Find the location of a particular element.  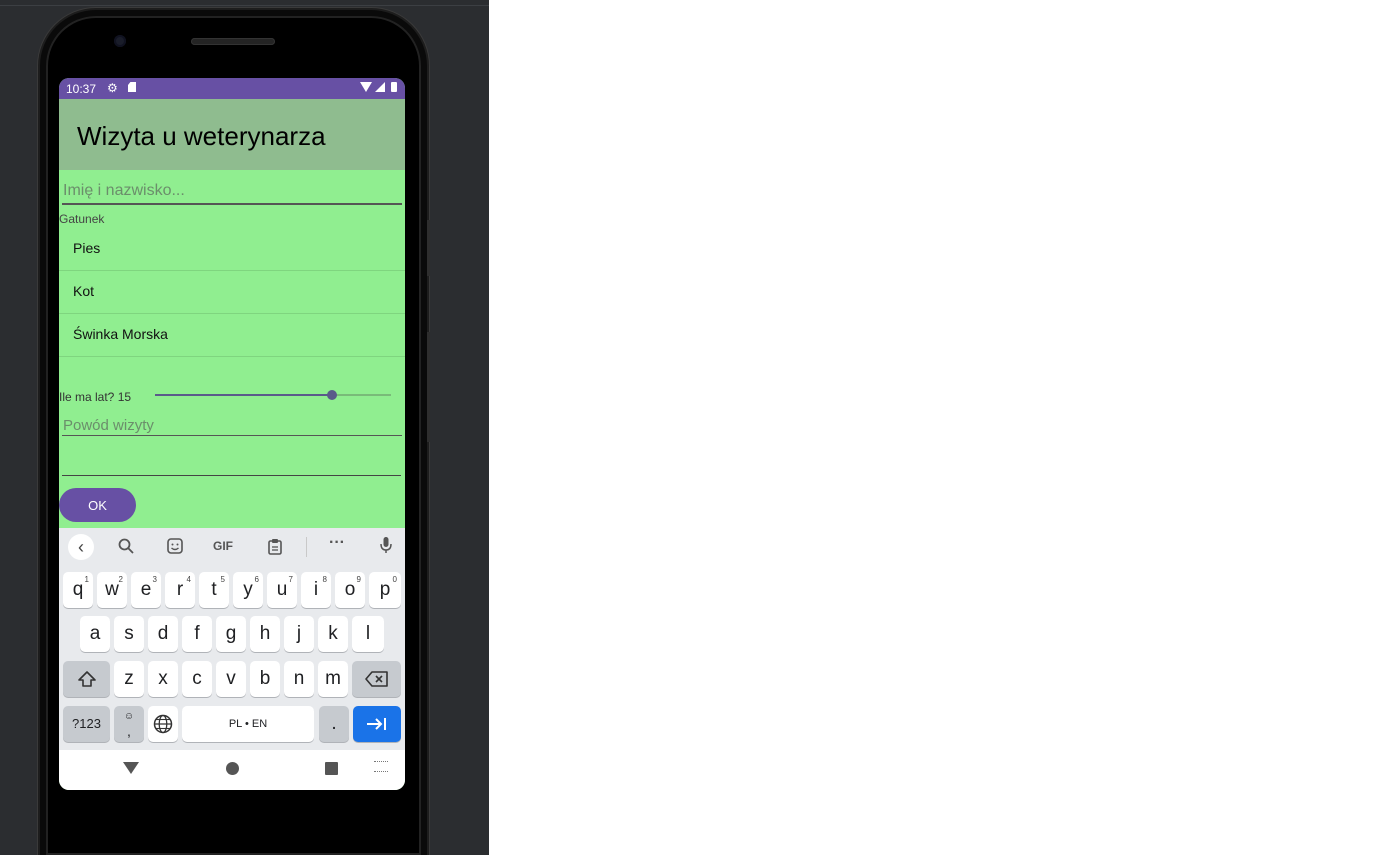

key-r: r4 is located at coordinates (180, 590).